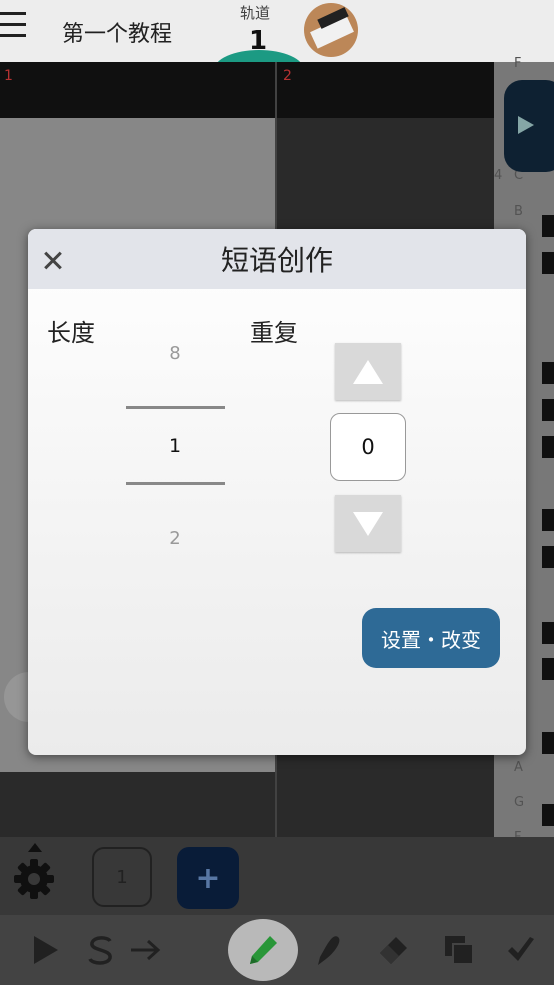 This screenshot has height=985, width=554. What do you see at coordinates (175, 353) in the screenshot?
I see `picker-option-prev: 8` at bounding box center [175, 353].